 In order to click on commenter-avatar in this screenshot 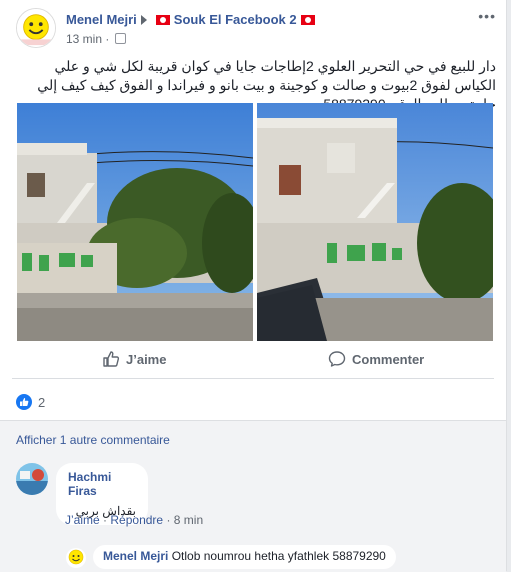, I will do `click(32, 479)`.